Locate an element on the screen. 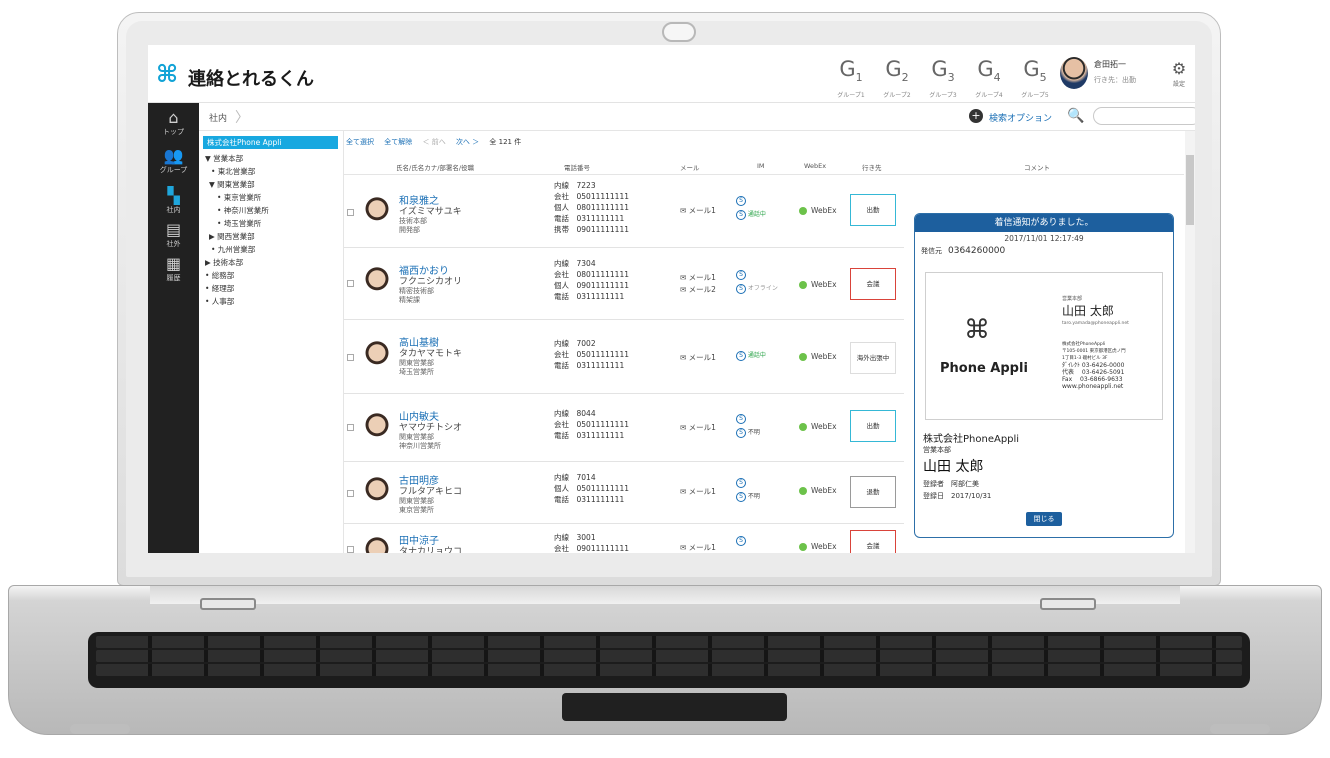  breadcrumb: 社内 is located at coordinates (218, 117).